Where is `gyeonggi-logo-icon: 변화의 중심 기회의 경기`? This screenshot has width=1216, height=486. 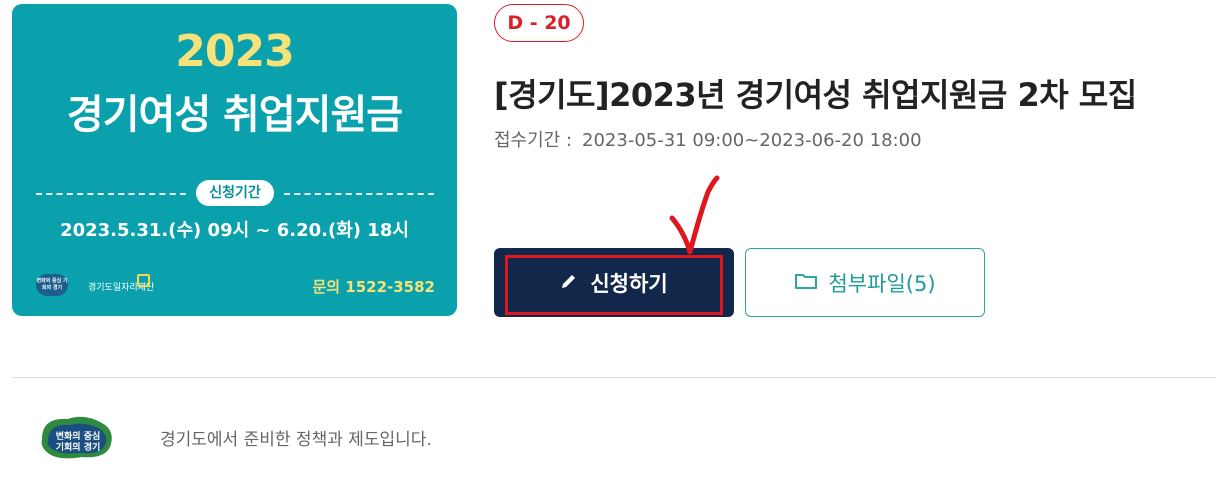 gyeonggi-logo-icon: 변화의 중심 기회의 경기 is located at coordinates (78, 439).